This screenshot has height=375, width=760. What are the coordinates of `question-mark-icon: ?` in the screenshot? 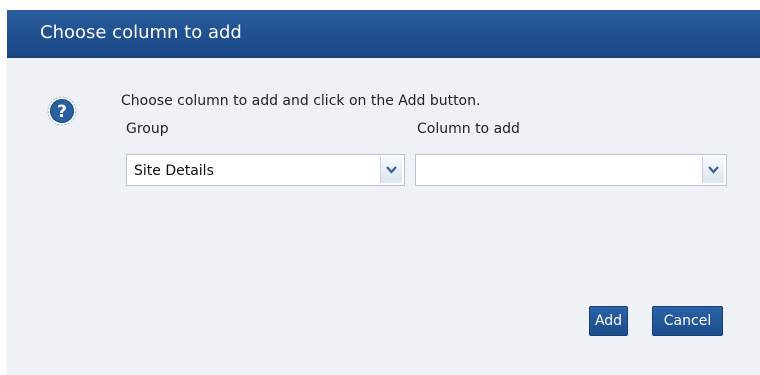 It's located at (62, 111).